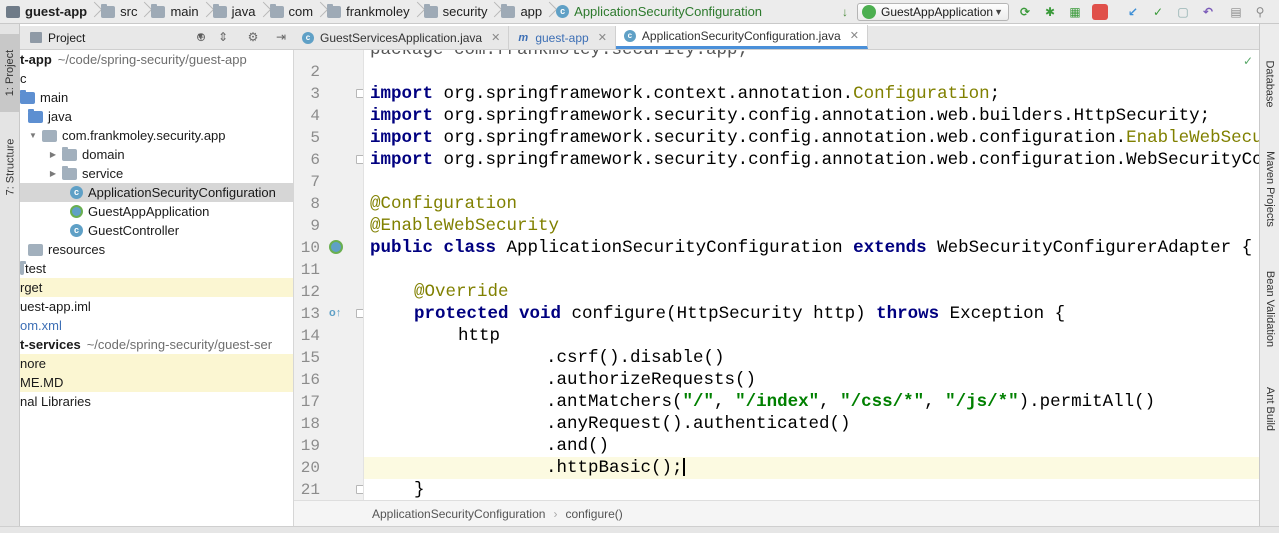 The image size is (1279, 533). Describe the element at coordinates (201, 37) in the screenshot. I see `target-icon: ⊕` at that location.